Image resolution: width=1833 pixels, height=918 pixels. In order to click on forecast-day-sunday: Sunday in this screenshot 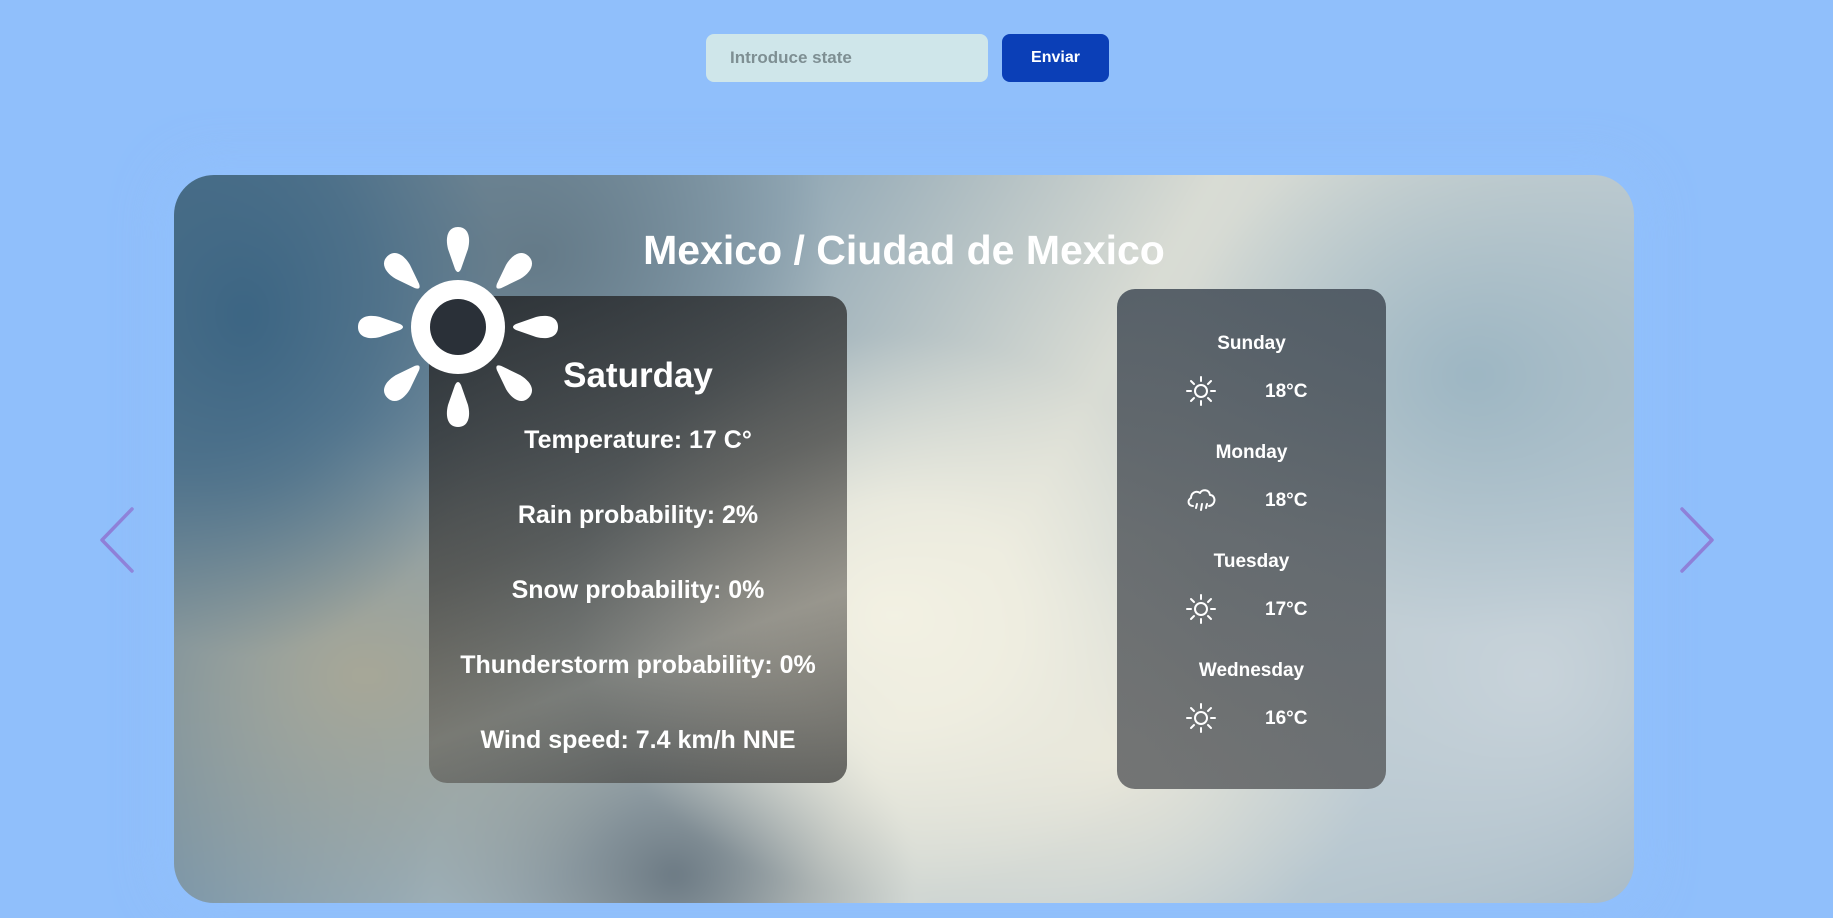, I will do `click(1251, 343)`.